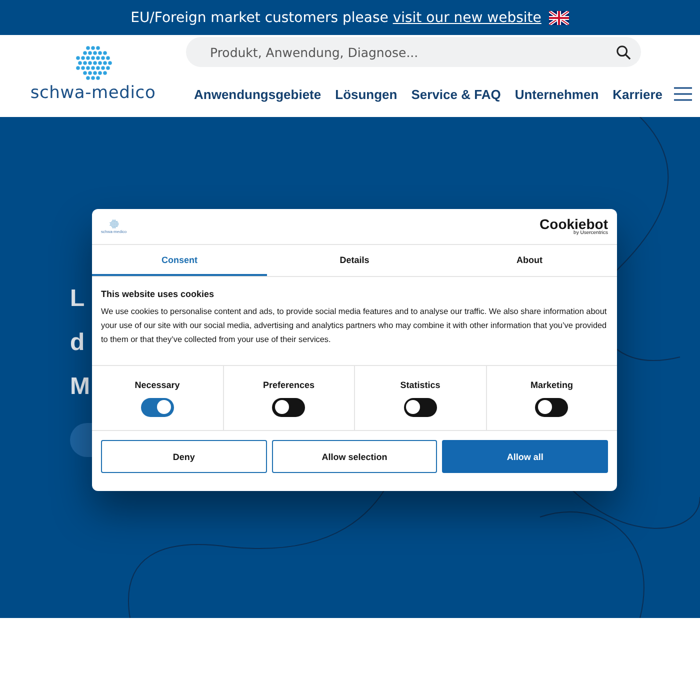 This screenshot has width=700, height=700. What do you see at coordinates (157, 385) in the screenshot?
I see `category-label: Necessary` at bounding box center [157, 385].